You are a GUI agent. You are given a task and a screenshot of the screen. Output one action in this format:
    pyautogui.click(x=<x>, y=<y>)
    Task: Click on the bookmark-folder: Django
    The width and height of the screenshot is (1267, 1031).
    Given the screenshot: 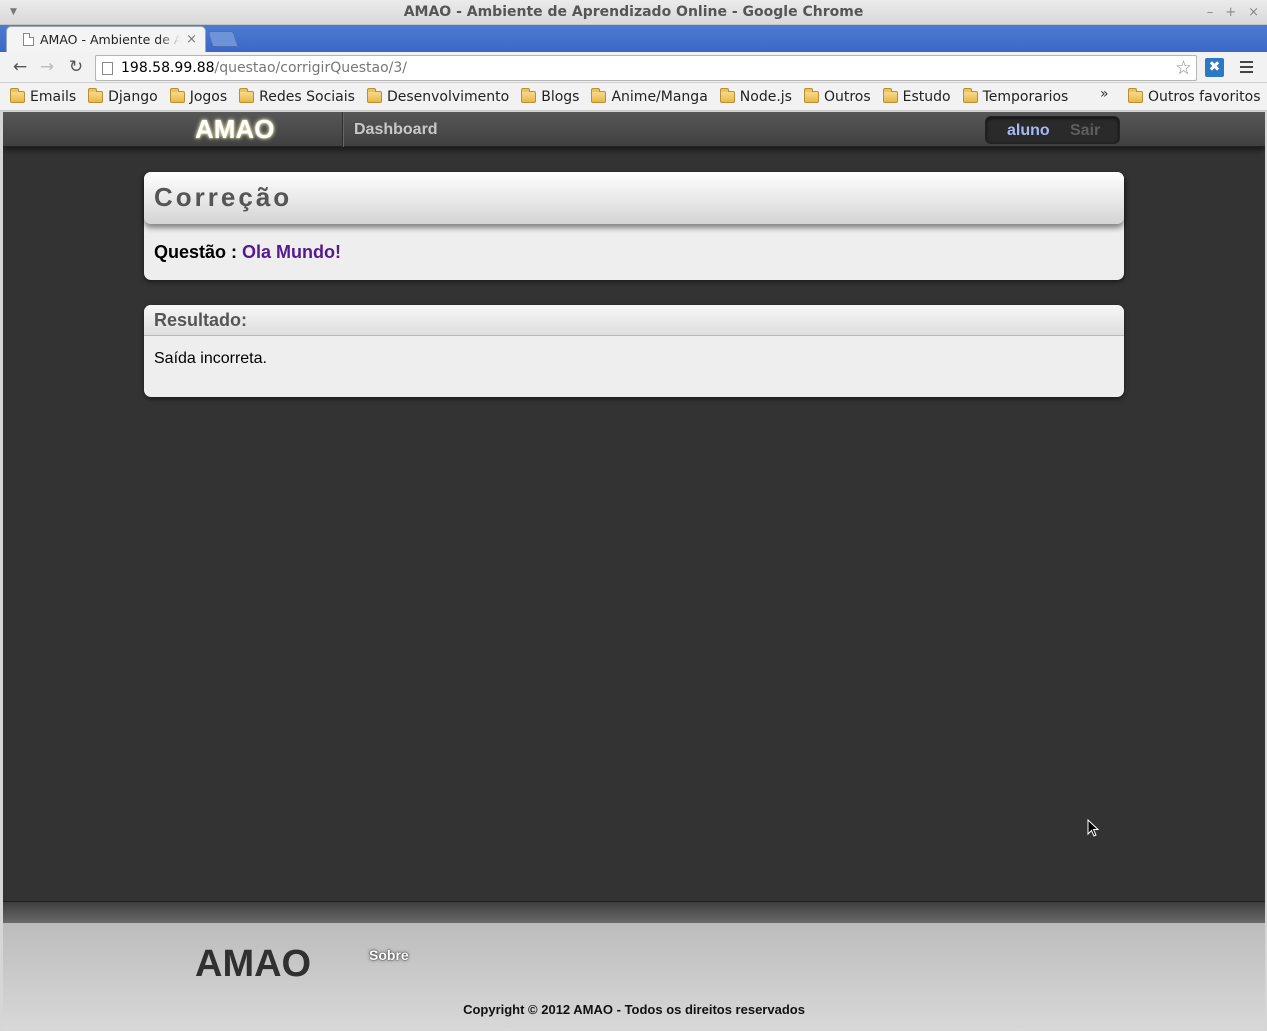 What is the action you would take?
    pyautogui.click(x=123, y=96)
    